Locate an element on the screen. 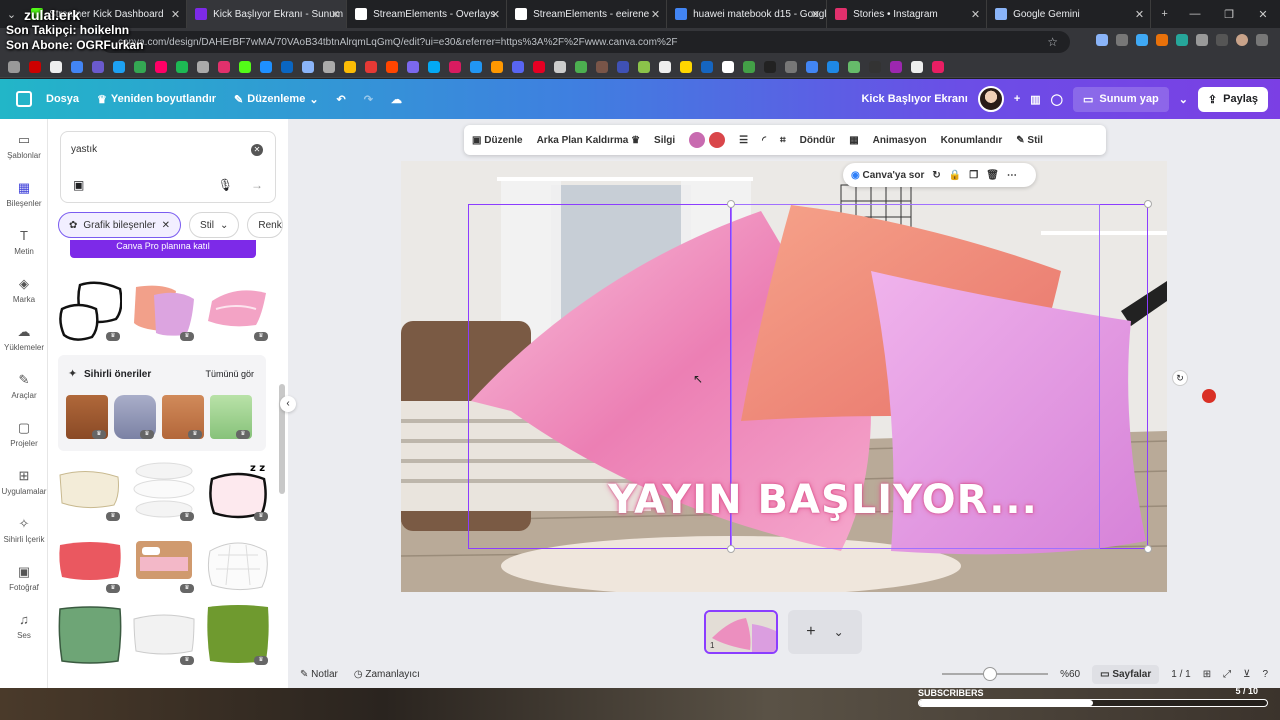  zoom-level: %60 is located at coordinates (1070, 674).